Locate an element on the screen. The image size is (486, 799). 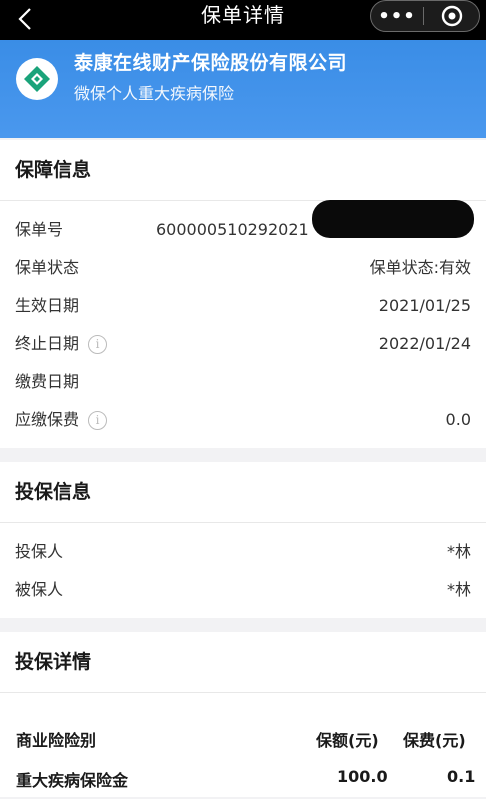
details-header-row: 商业险险别 保额(元) 保费(元) is located at coordinates (243, 726).